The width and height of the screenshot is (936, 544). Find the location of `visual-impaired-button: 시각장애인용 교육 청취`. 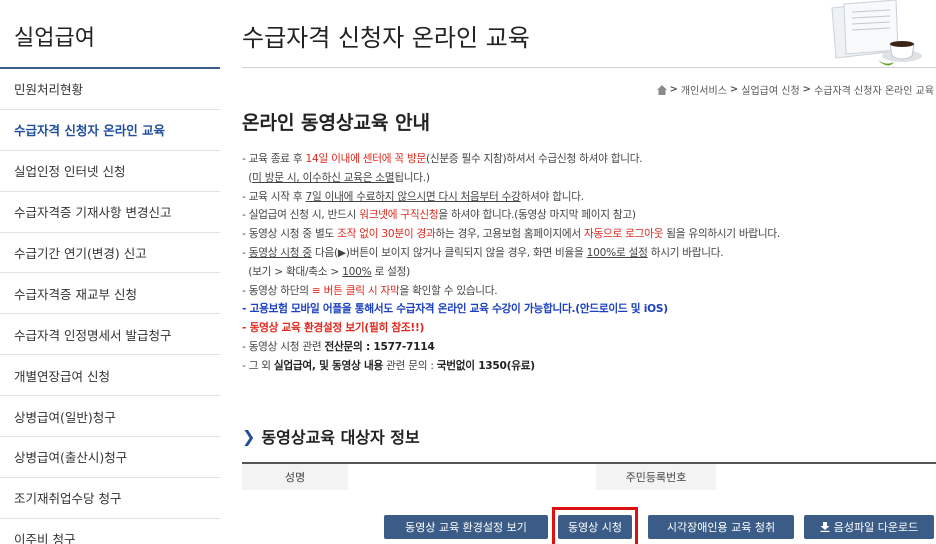

visual-impaired-button: 시각장애인용 교육 청취 is located at coordinates (721, 527).